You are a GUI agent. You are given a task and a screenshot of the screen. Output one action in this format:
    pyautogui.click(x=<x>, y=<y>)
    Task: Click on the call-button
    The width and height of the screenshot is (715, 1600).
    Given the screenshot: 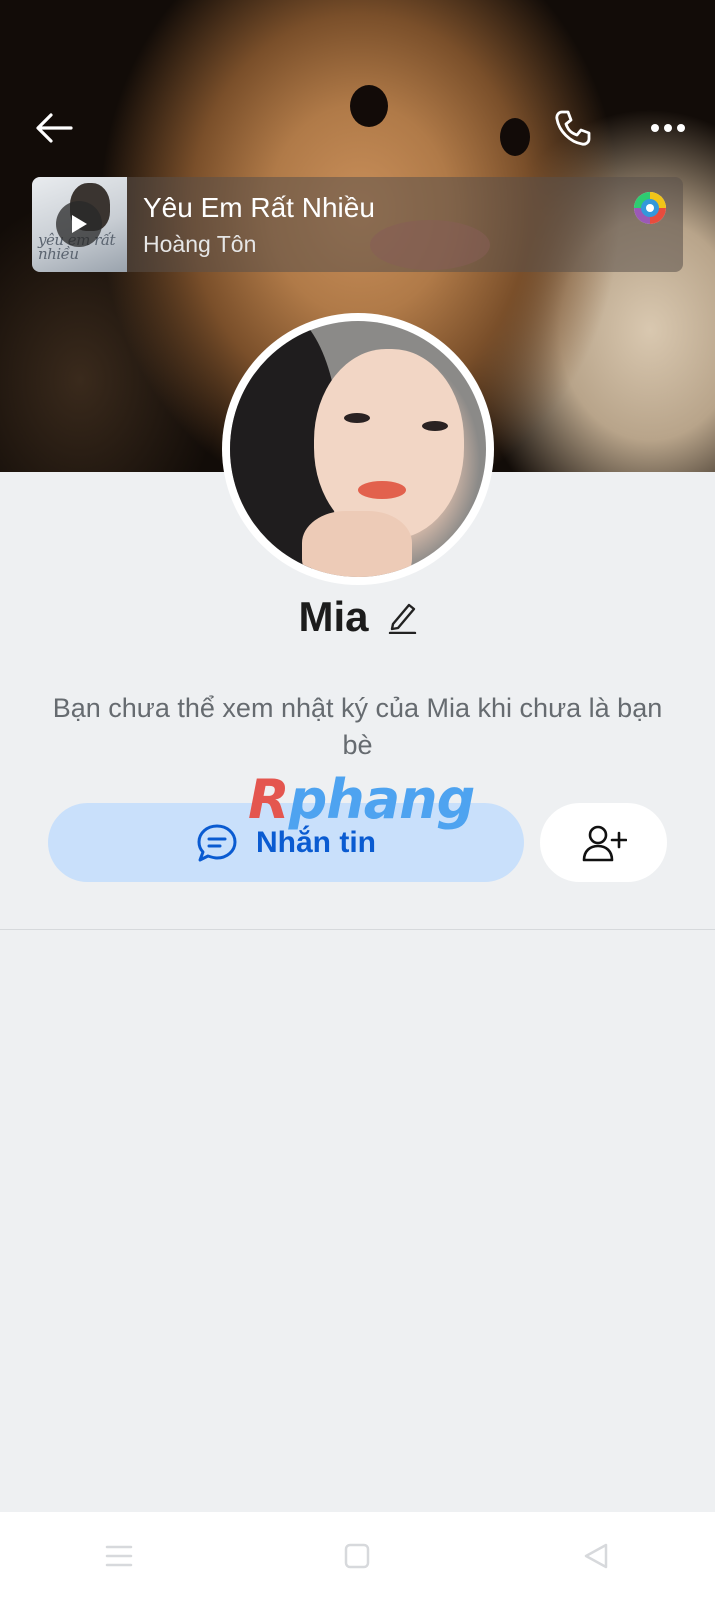 What is the action you would take?
    pyautogui.click(x=572, y=128)
    